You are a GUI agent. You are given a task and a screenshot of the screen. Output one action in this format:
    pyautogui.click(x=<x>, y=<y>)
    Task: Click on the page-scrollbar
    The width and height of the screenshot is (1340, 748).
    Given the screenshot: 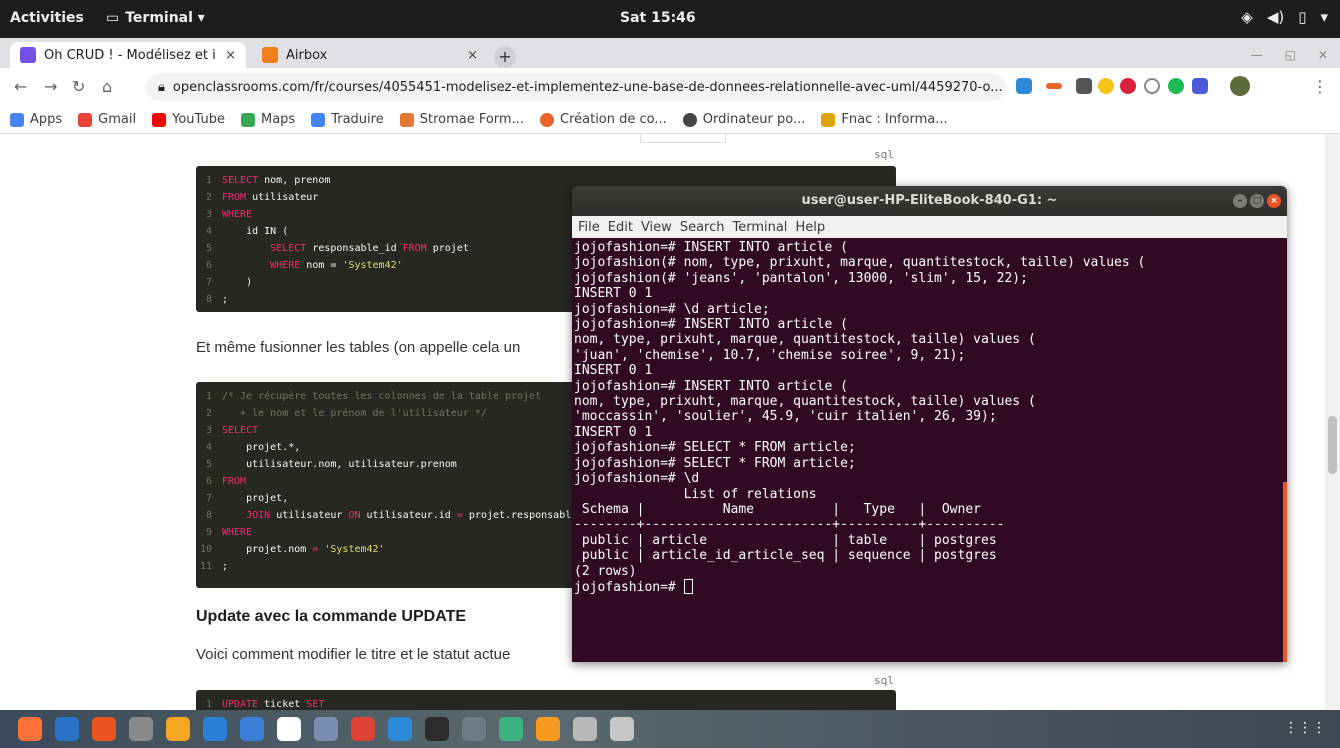 What is the action you would take?
    pyautogui.click(x=1332, y=422)
    